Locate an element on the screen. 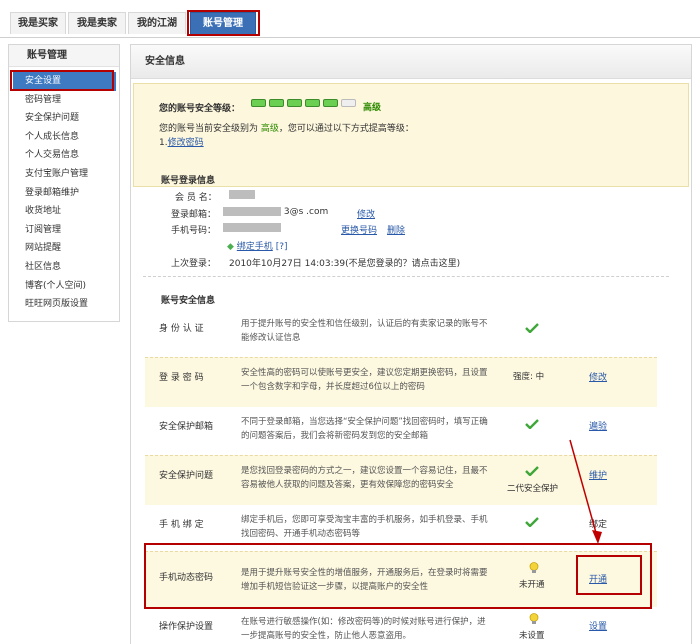  level-step: 1.修改密码 is located at coordinates (181, 141).